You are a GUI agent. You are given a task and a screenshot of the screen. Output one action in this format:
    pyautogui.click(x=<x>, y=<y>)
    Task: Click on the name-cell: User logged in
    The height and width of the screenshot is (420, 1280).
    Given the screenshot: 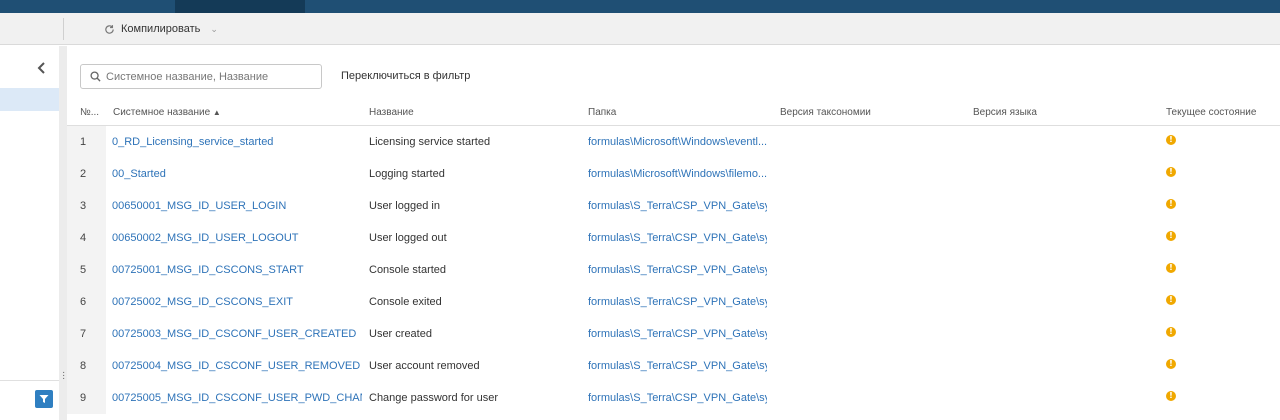 What is the action you would take?
    pyautogui.click(x=404, y=206)
    